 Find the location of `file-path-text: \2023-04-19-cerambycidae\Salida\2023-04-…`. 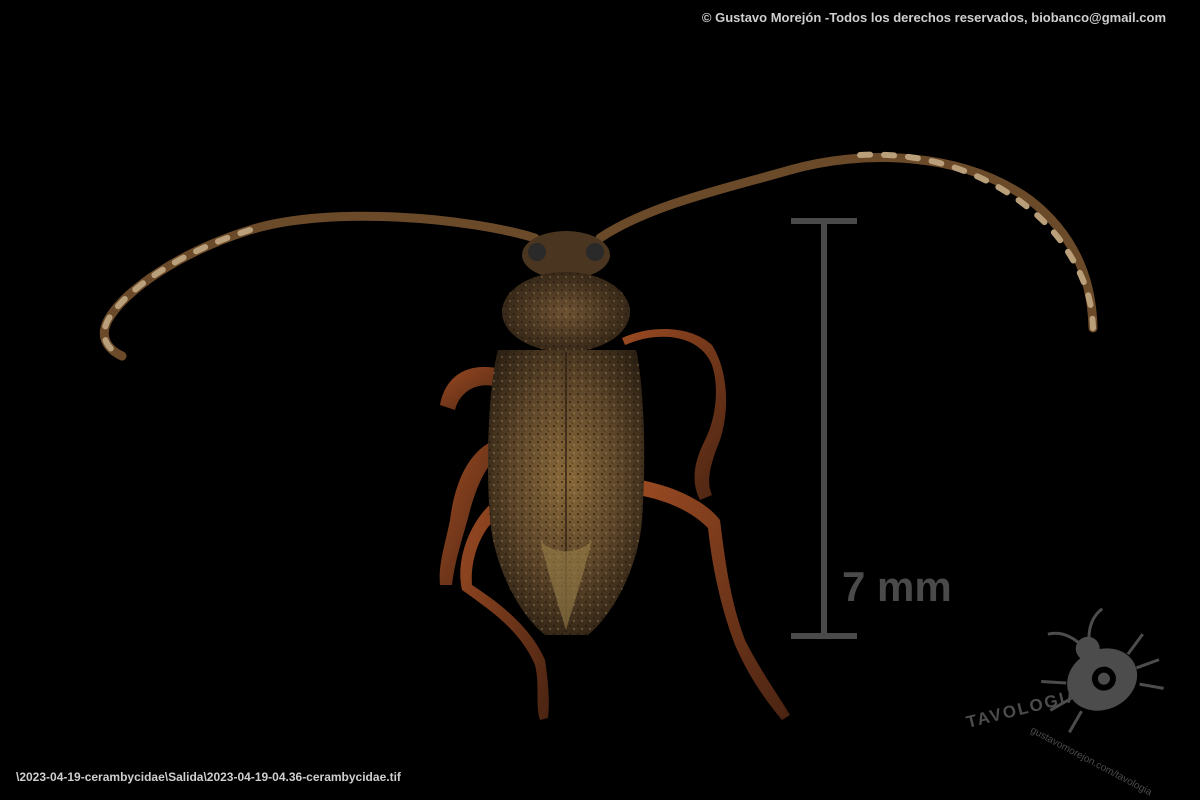

file-path-text: \2023-04-19-cerambycidae\Salida\2023-04-… is located at coordinates (208, 777).